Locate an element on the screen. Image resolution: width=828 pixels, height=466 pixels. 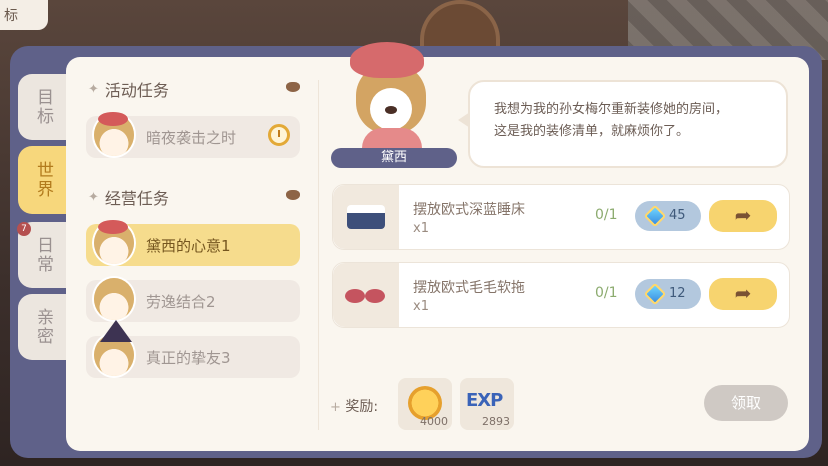
tab-intimacy: 亲密 is located at coordinates (43, 327).